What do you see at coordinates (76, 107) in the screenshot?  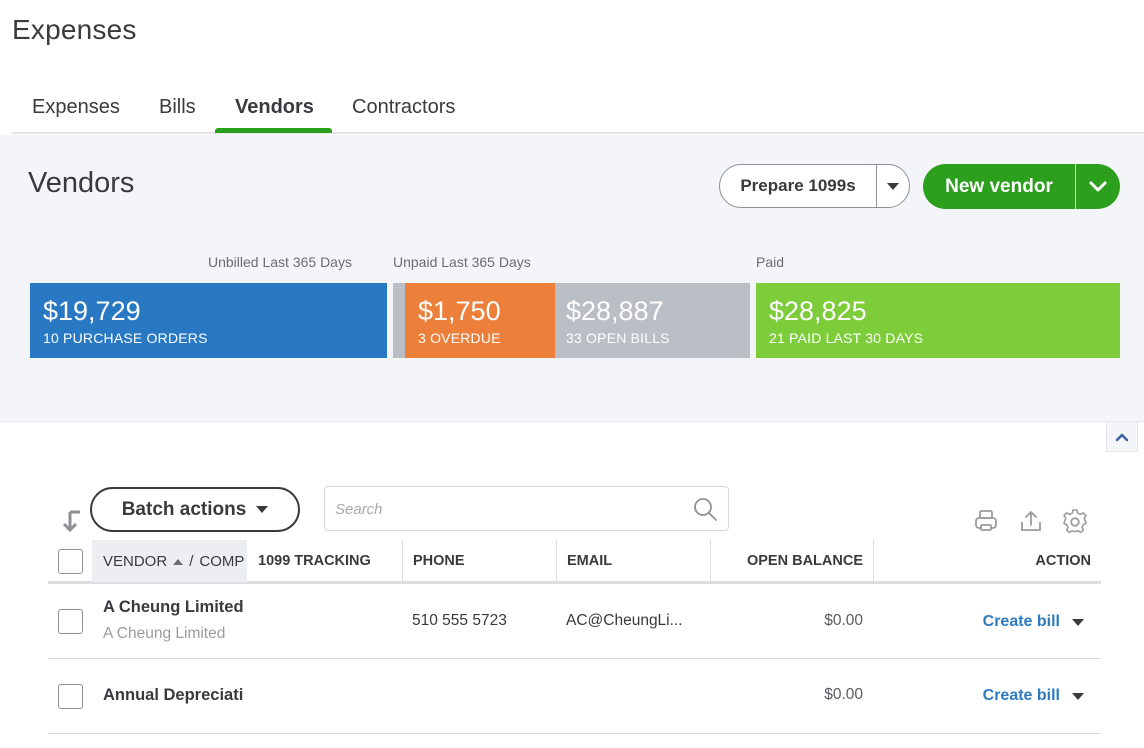 I see `tab-expenses: Expenses` at bounding box center [76, 107].